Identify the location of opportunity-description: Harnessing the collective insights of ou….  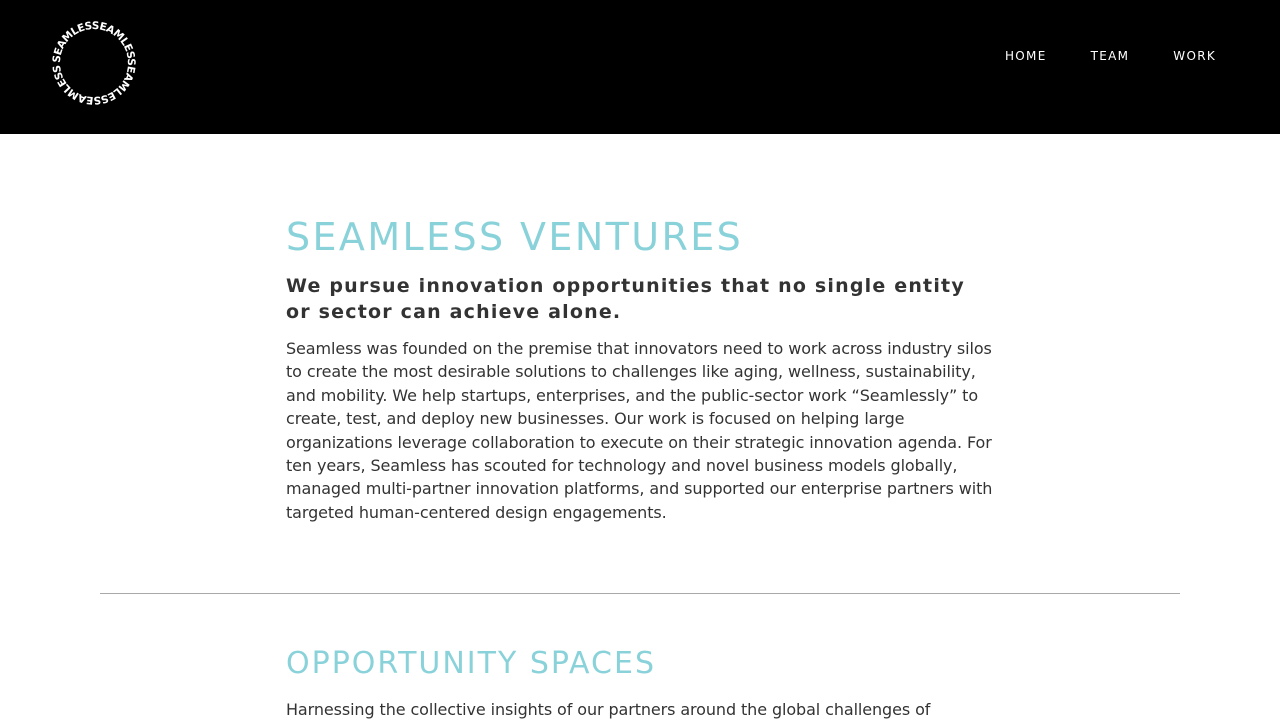
(608, 709).